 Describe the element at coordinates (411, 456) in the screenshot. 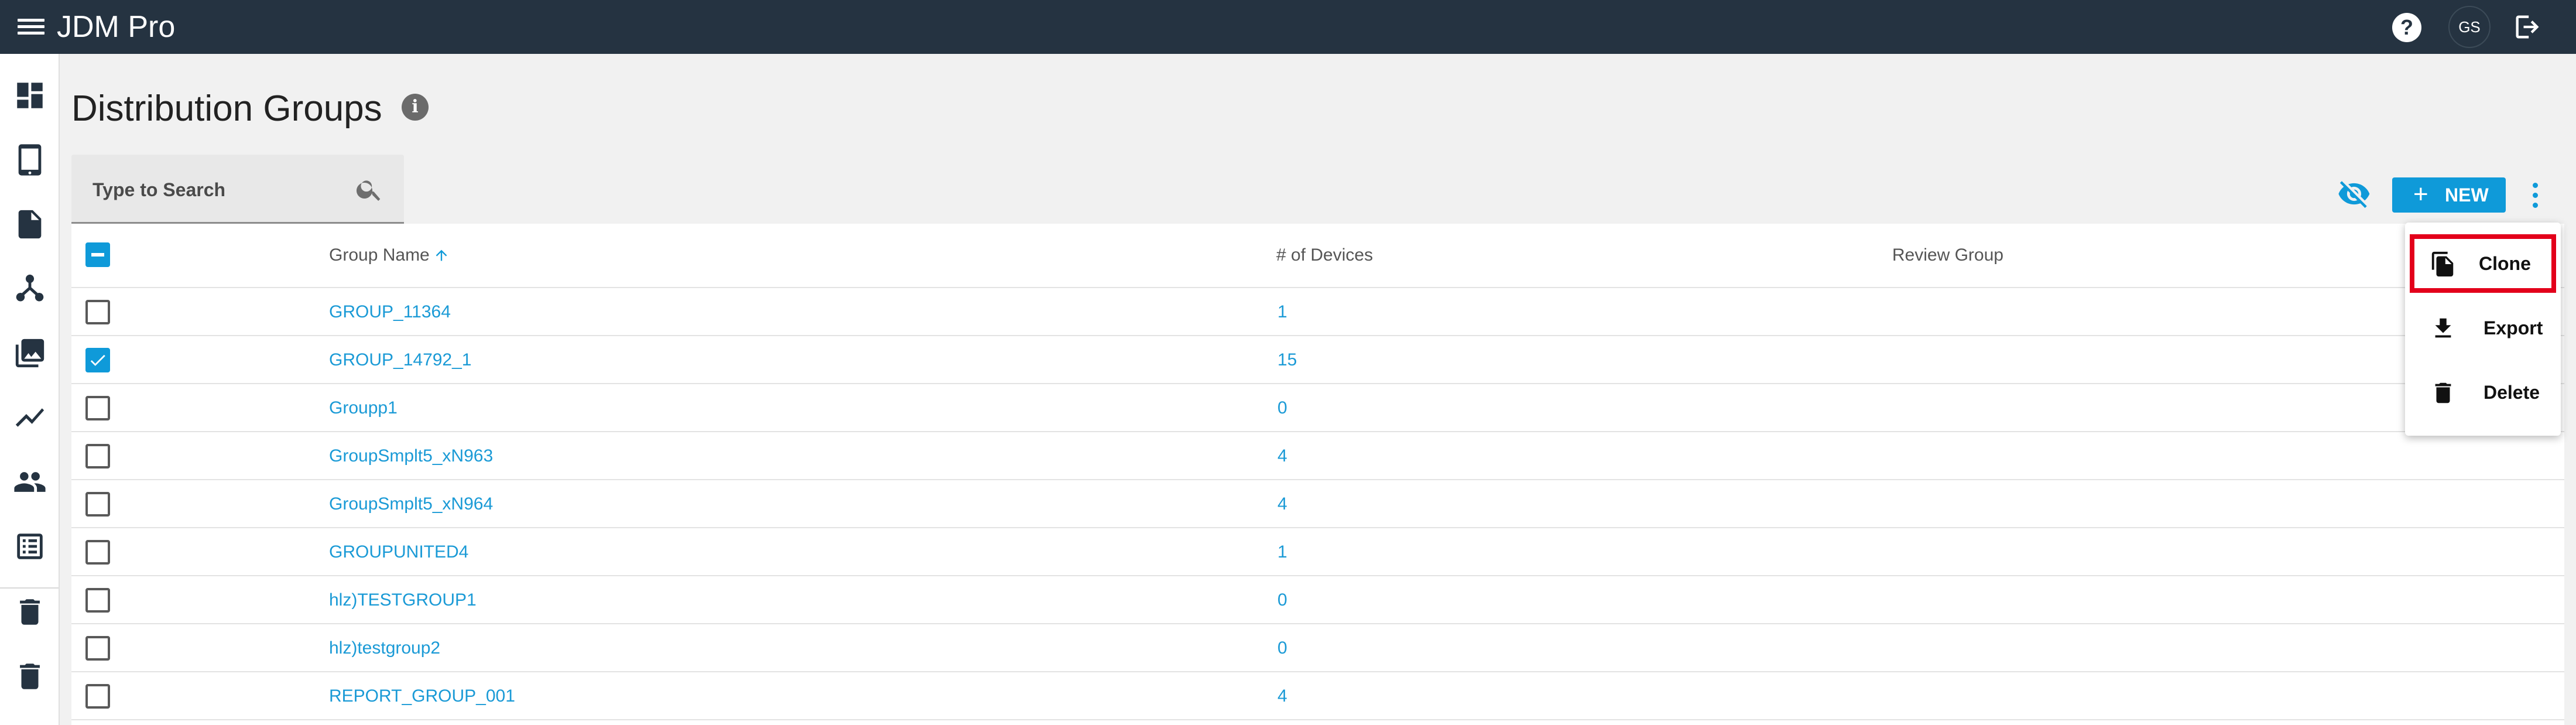

I see `group-name-link: GroupSmplt5_xN963` at that location.